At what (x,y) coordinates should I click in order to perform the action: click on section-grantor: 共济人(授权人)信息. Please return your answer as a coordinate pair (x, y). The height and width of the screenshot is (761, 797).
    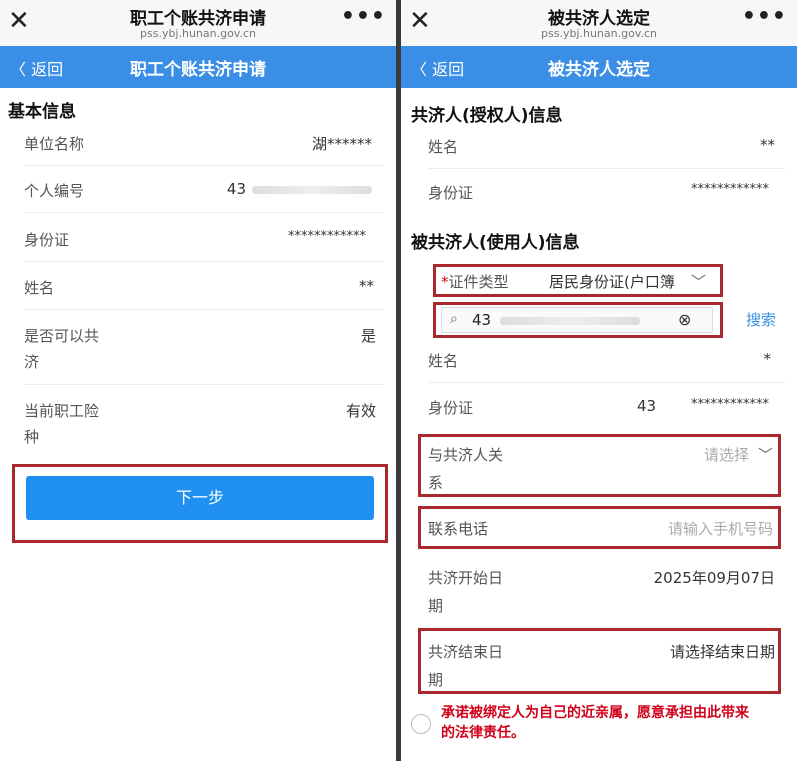
    Looking at the image, I should click on (487, 116).